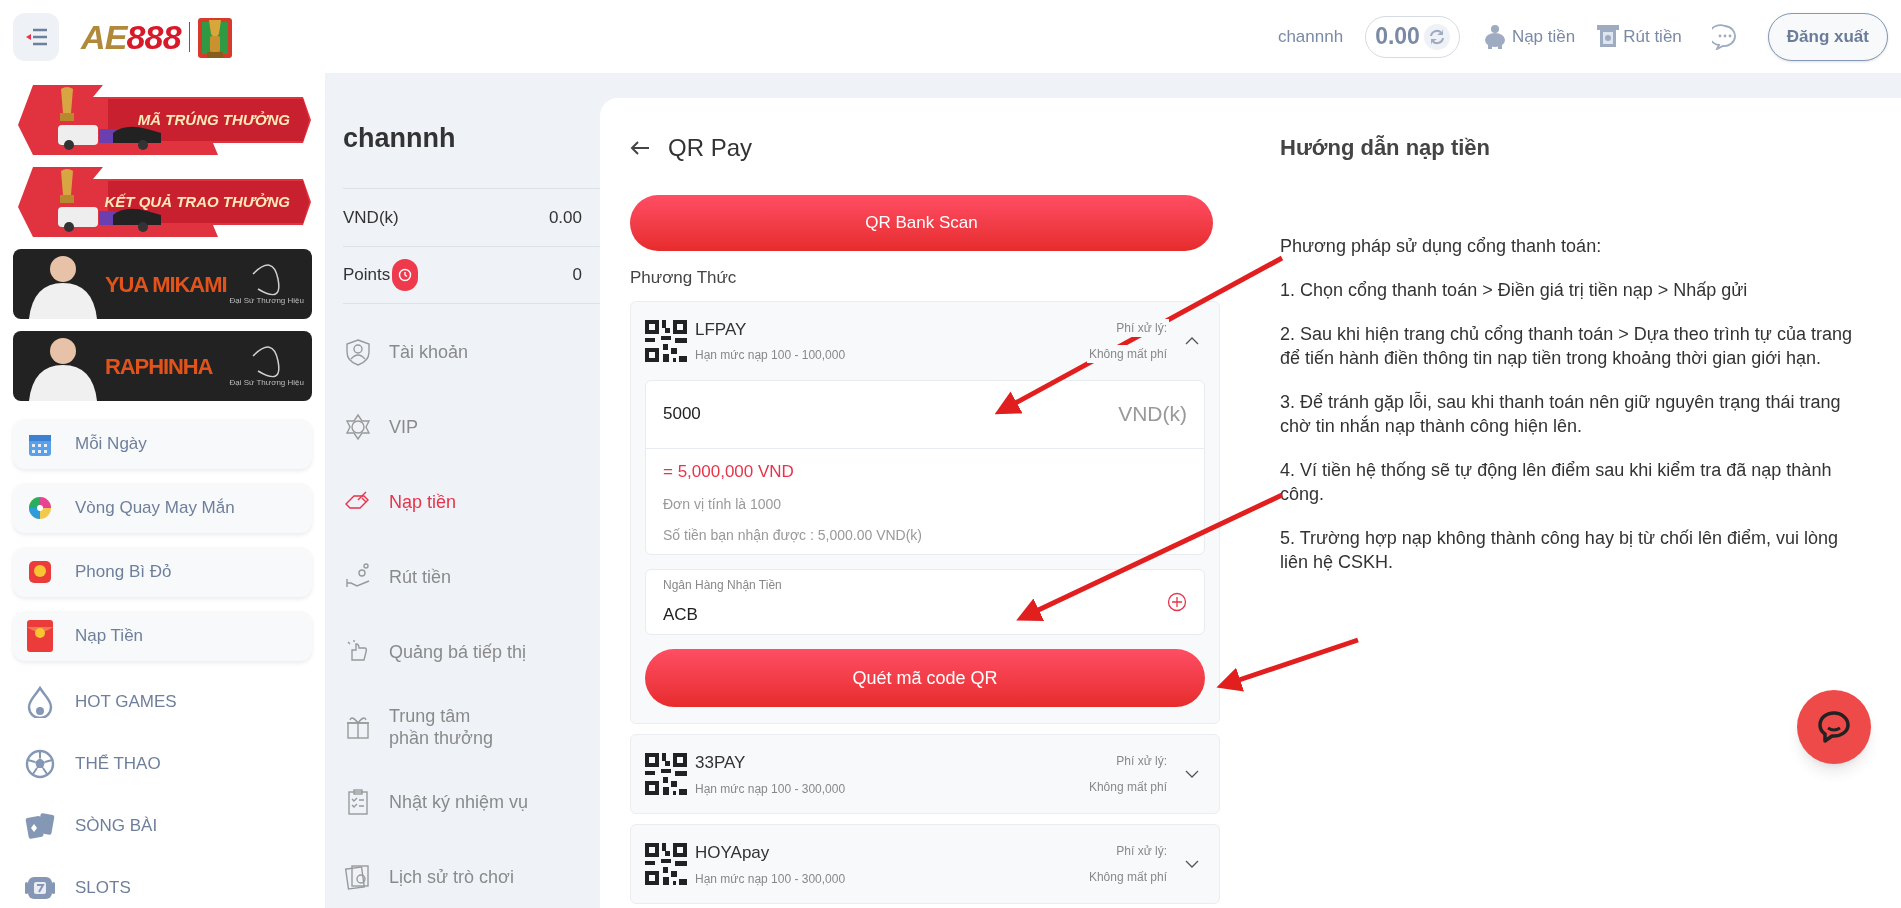 The height and width of the screenshot is (908, 1901). What do you see at coordinates (40, 888) in the screenshot?
I see `slot-machine-icon` at bounding box center [40, 888].